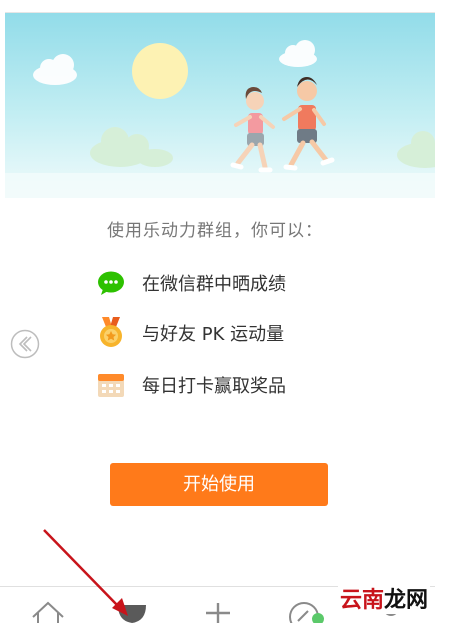 Image resolution: width=472 pixels, height=627 pixels. What do you see at coordinates (113, 283) in the screenshot?
I see `wechat-chat-icon` at bounding box center [113, 283].